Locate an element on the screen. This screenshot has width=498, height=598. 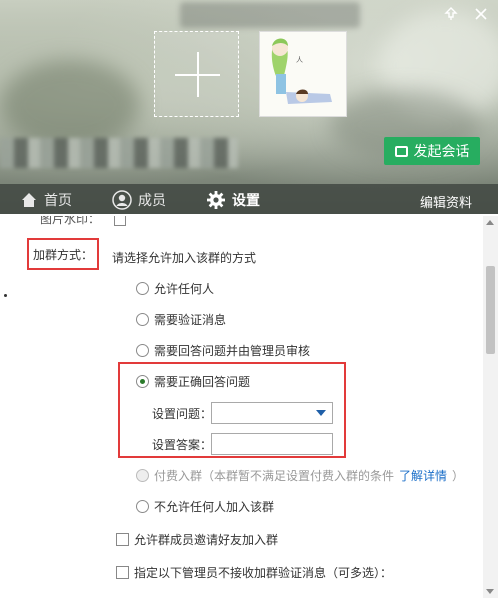
radio-no-one: 不允许任何人加入该群 is located at coordinates (205, 506).